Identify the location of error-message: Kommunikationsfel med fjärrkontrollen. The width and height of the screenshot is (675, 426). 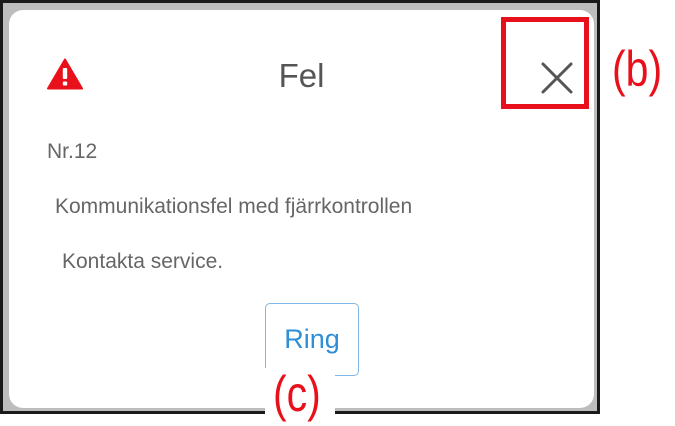
(234, 206).